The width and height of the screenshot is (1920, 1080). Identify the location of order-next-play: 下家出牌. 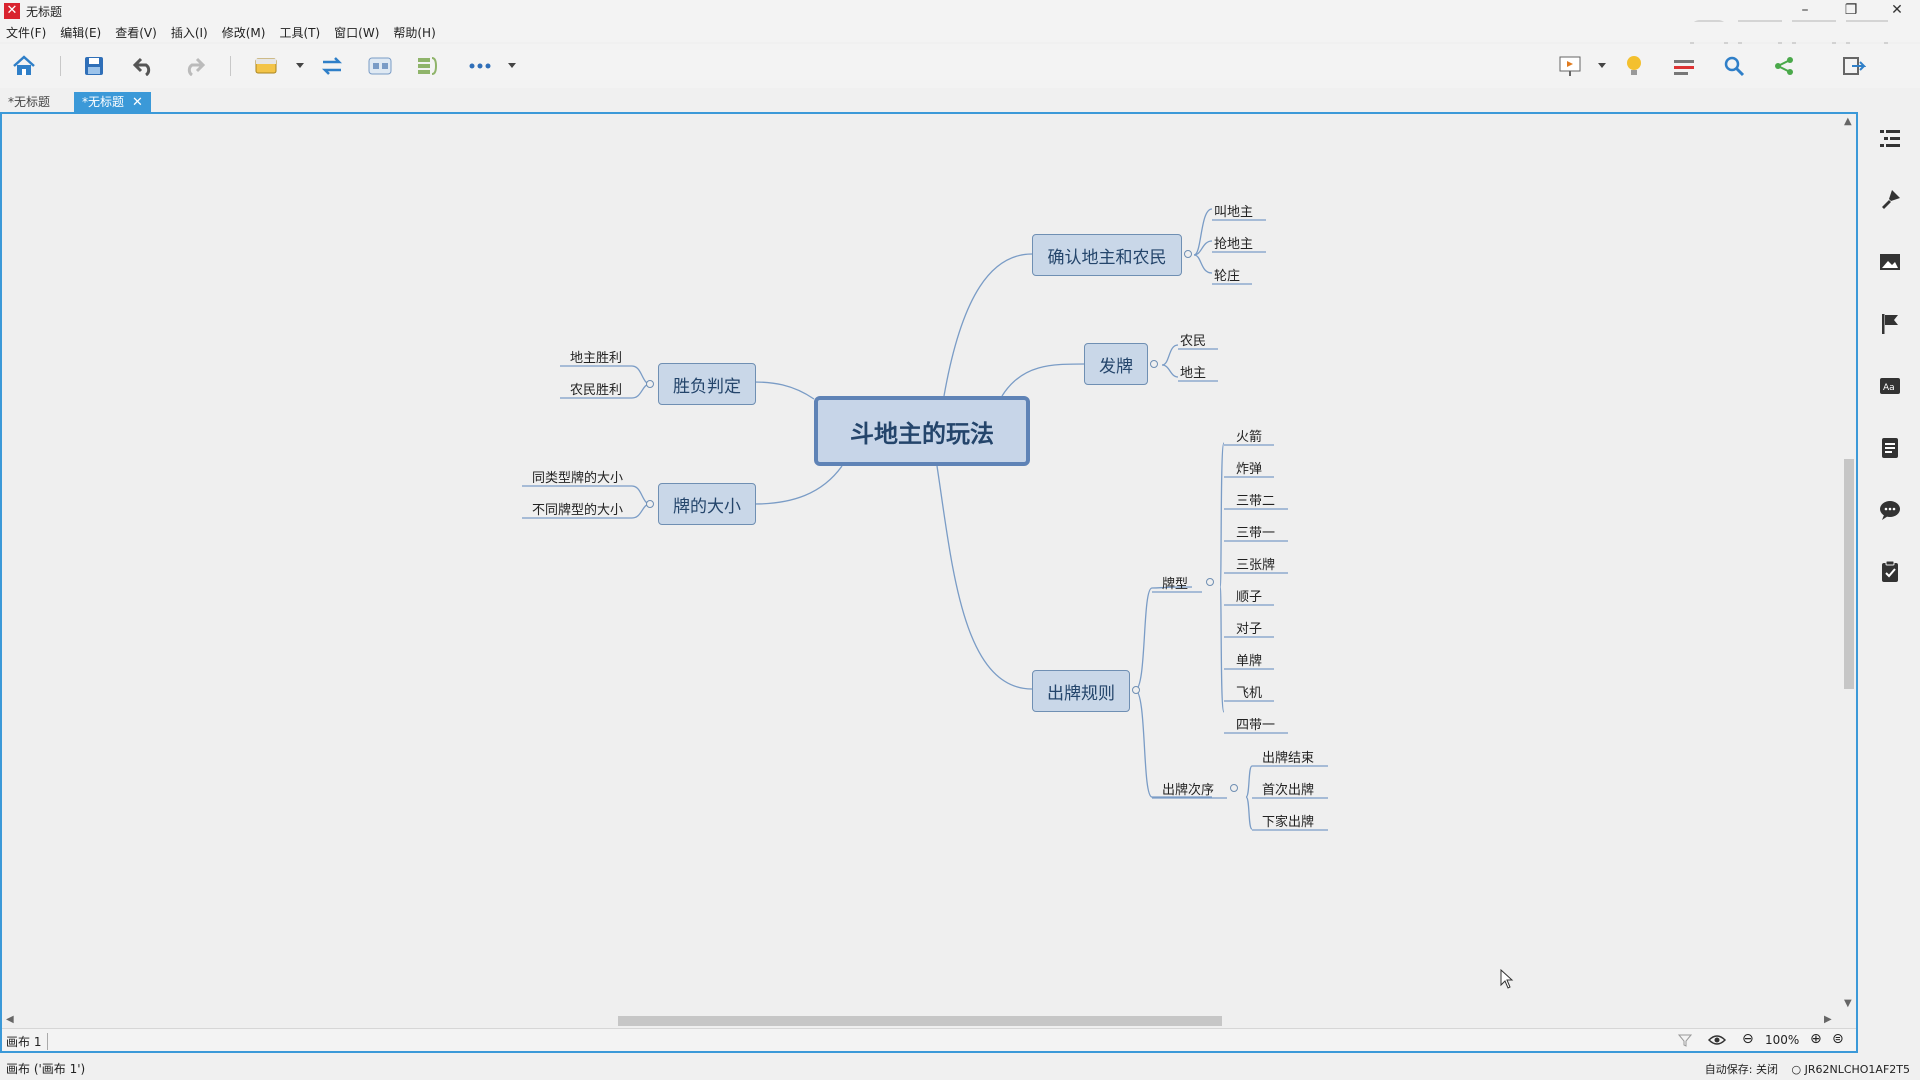
(1288, 820).